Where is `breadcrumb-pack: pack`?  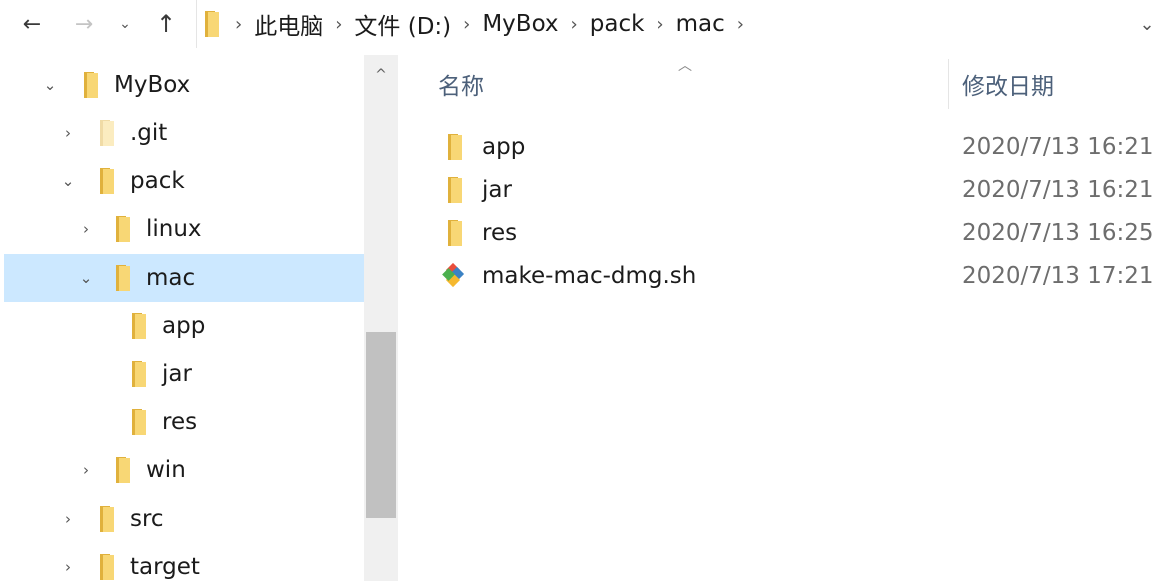
breadcrumb-pack: pack is located at coordinates (617, 24).